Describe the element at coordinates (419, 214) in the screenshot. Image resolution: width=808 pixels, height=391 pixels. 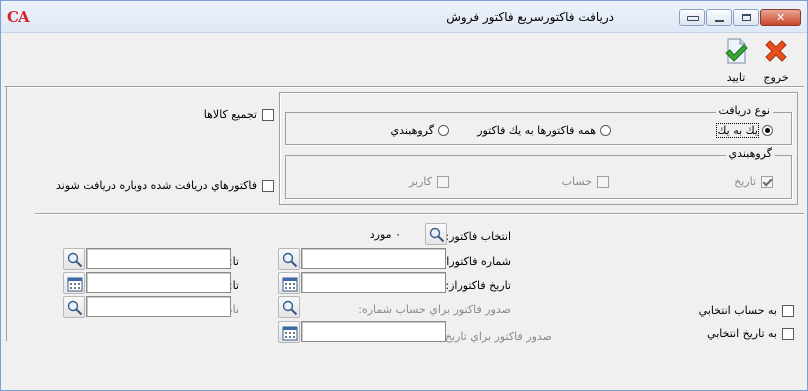
I see `section-separator` at that location.